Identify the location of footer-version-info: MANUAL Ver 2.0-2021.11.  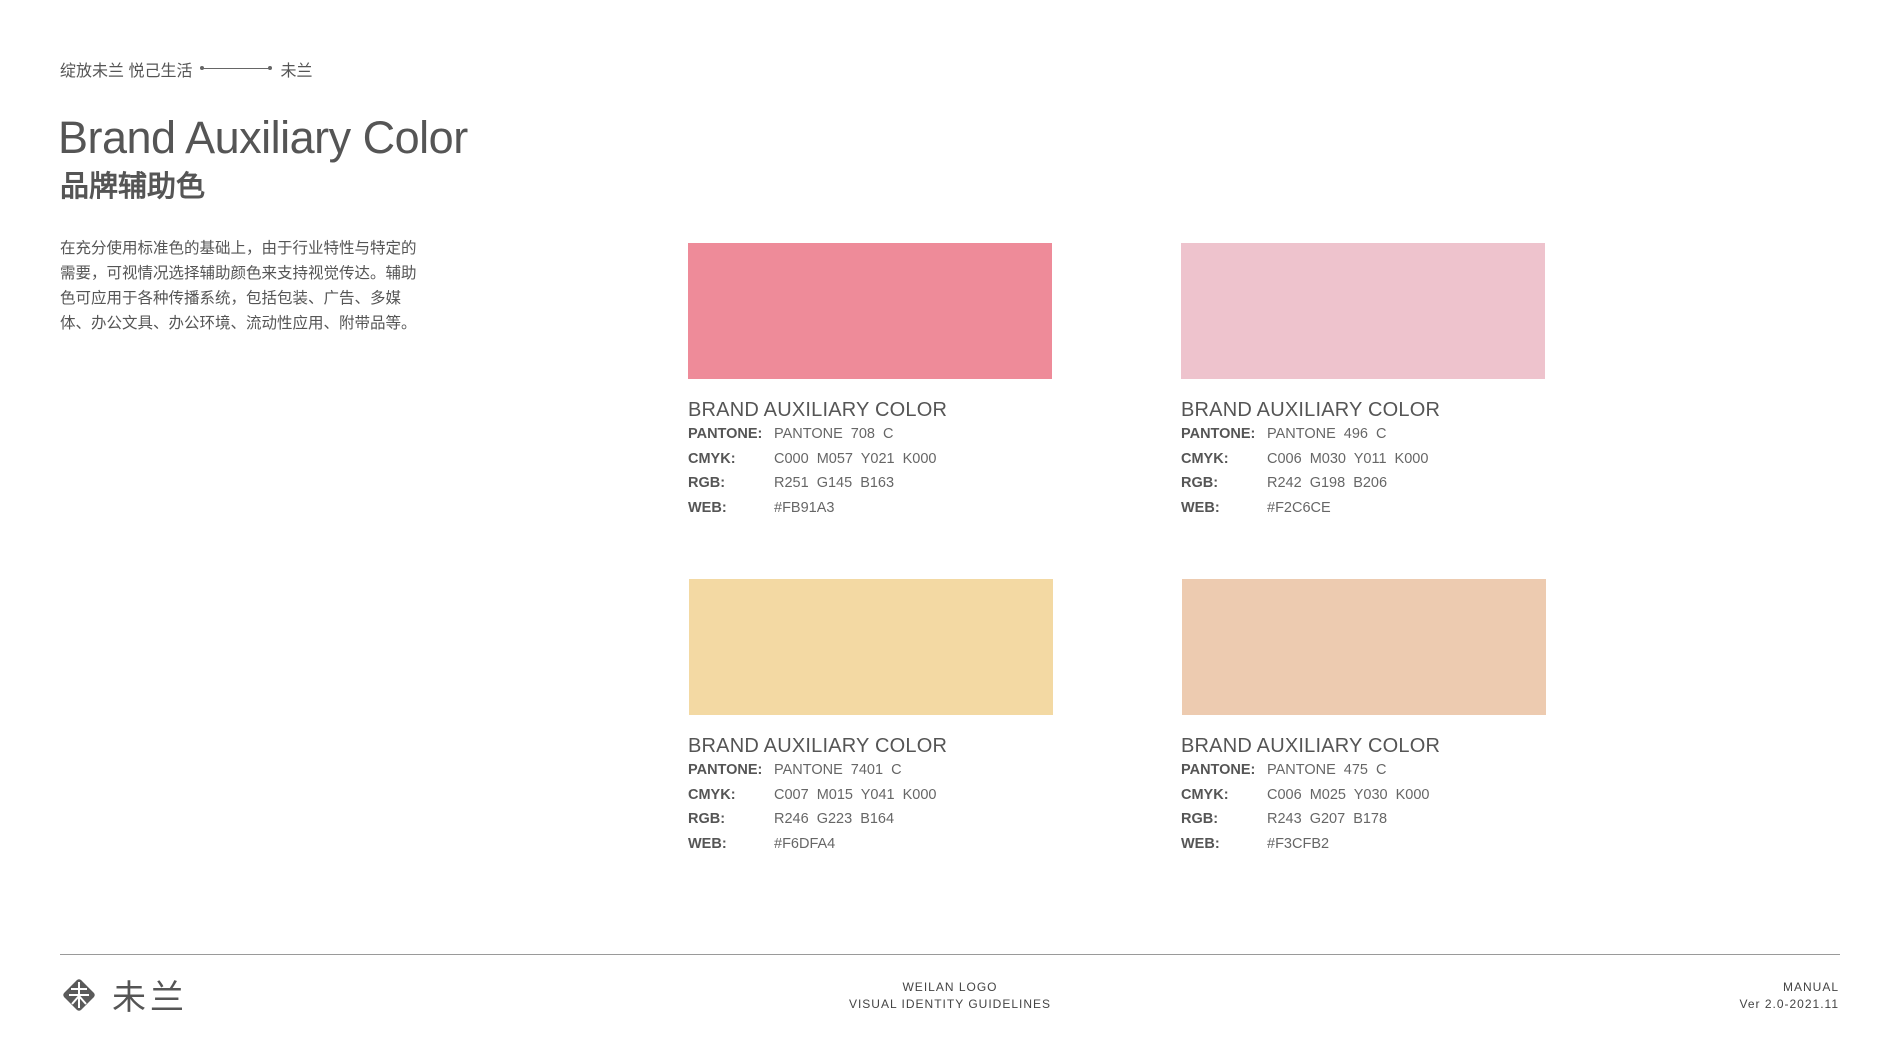
(1789, 996).